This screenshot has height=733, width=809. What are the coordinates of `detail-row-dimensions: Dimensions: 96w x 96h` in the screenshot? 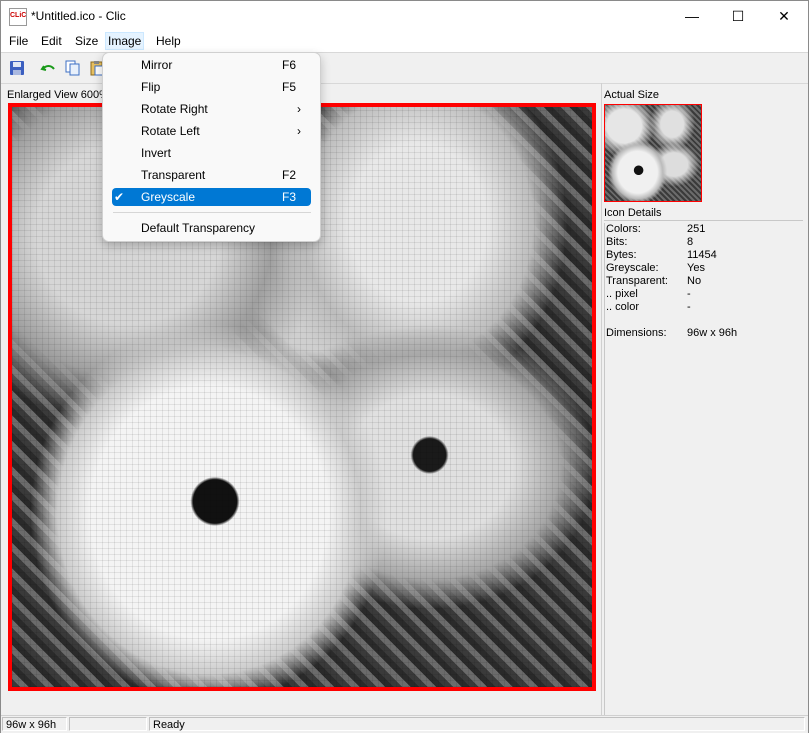 It's located at (704, 333).